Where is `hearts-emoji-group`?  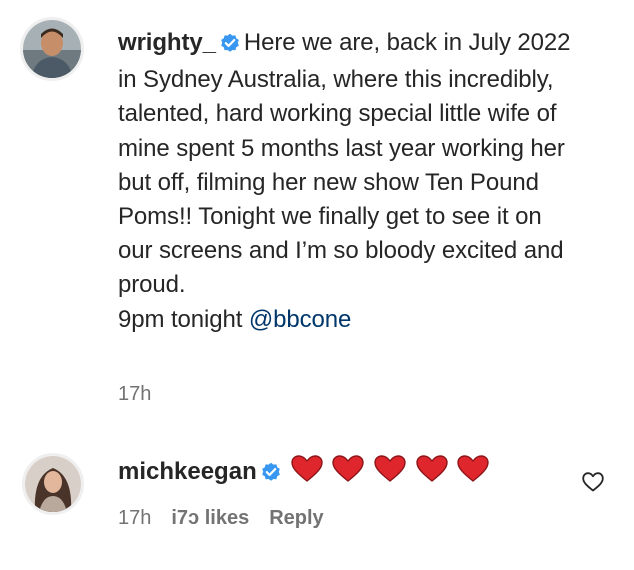 hearts-emoji-group is located at coordinates (392, 474).